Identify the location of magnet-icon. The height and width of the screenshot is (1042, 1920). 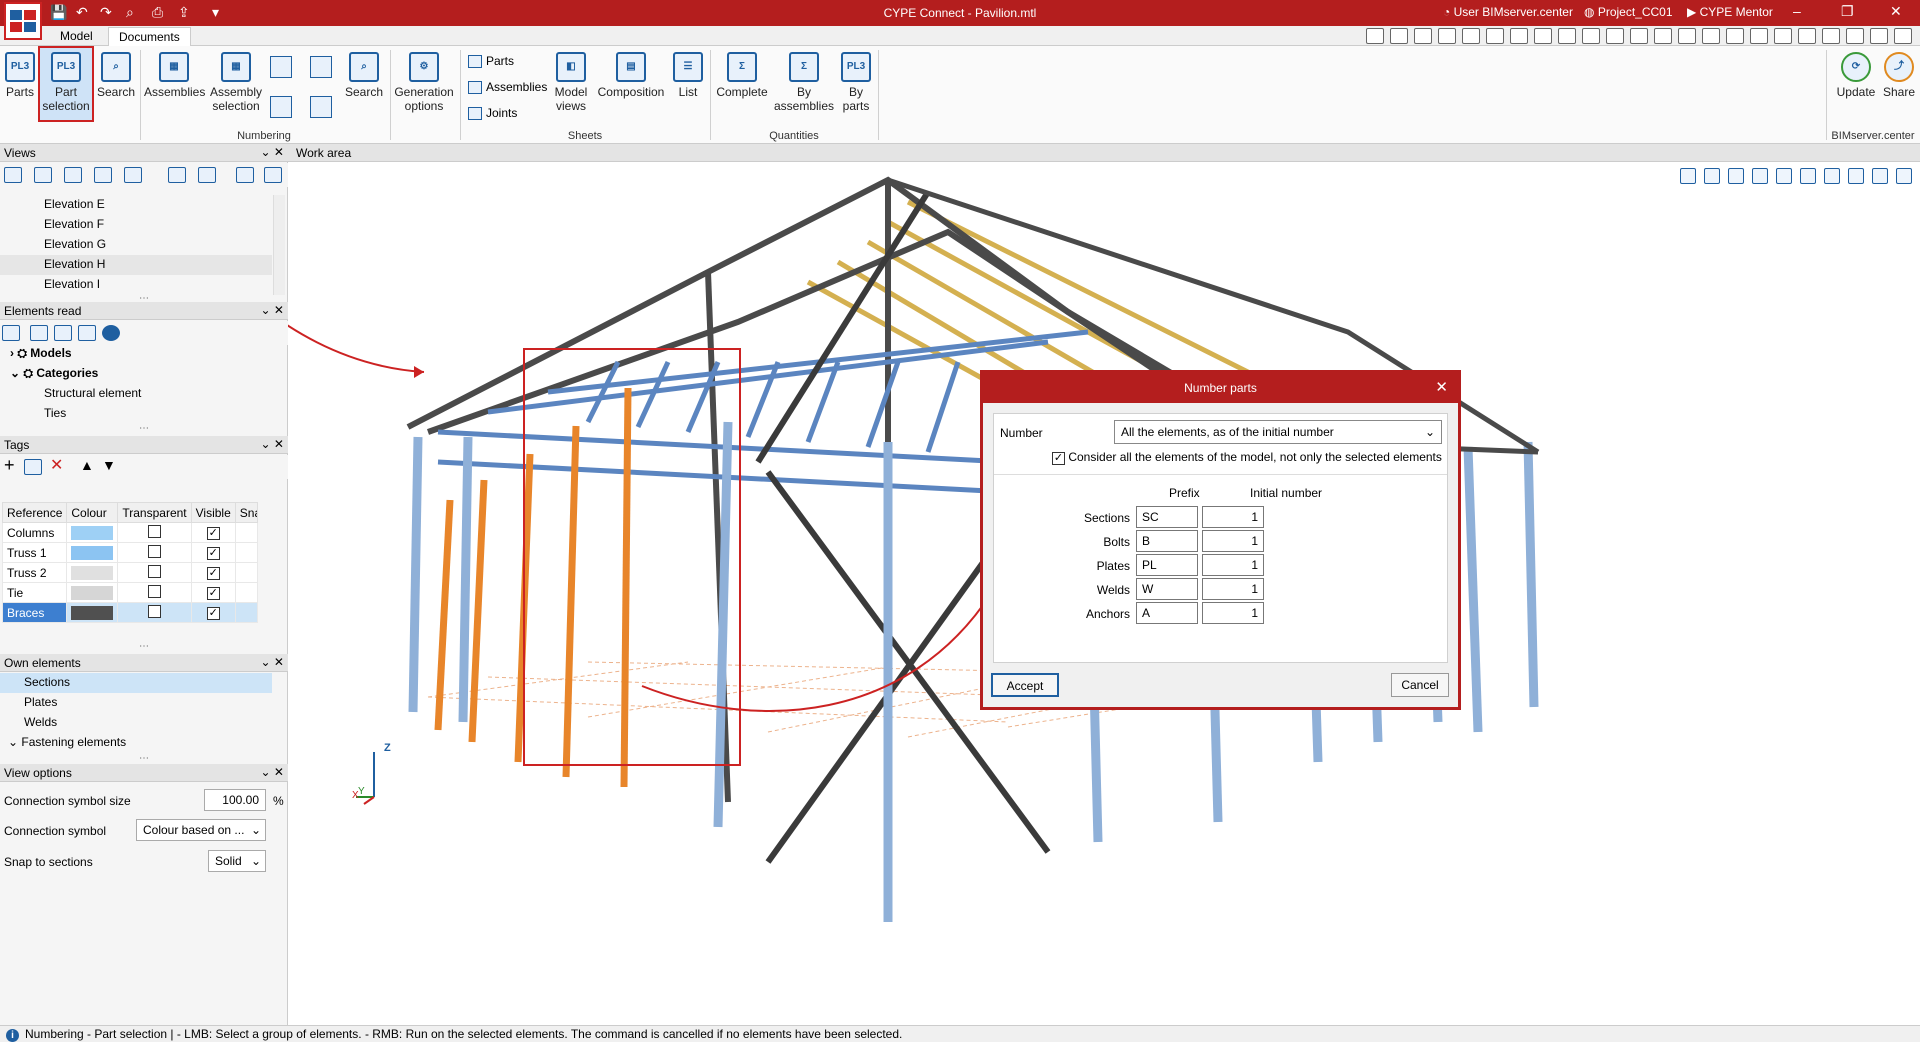
(1639, 36).